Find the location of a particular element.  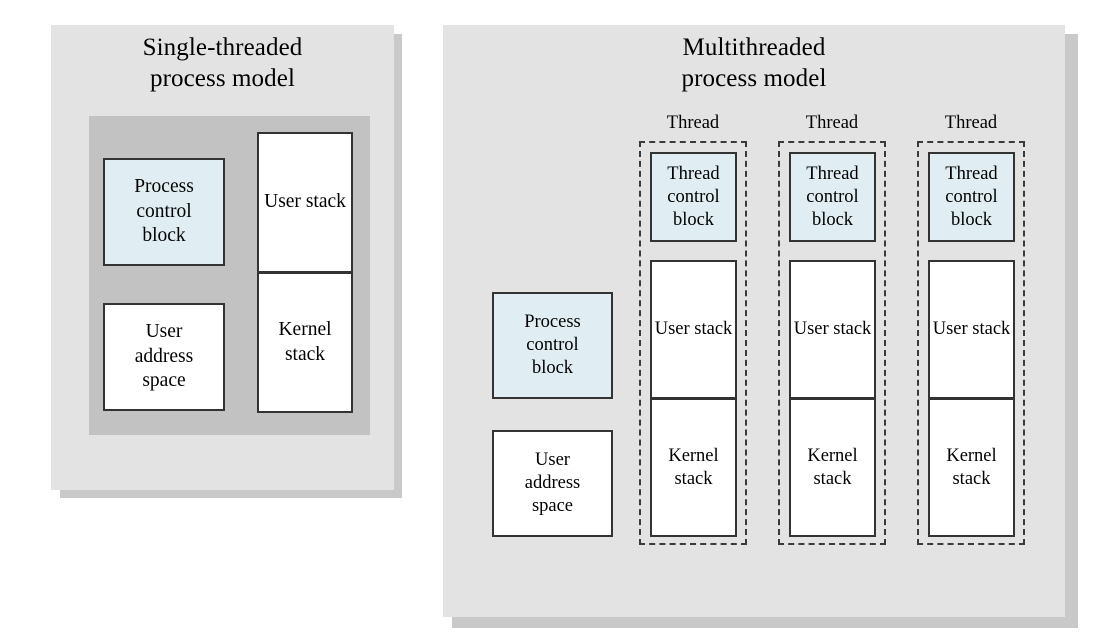

thread-user-stack-3: User stack is located at coordinates (971, 329).